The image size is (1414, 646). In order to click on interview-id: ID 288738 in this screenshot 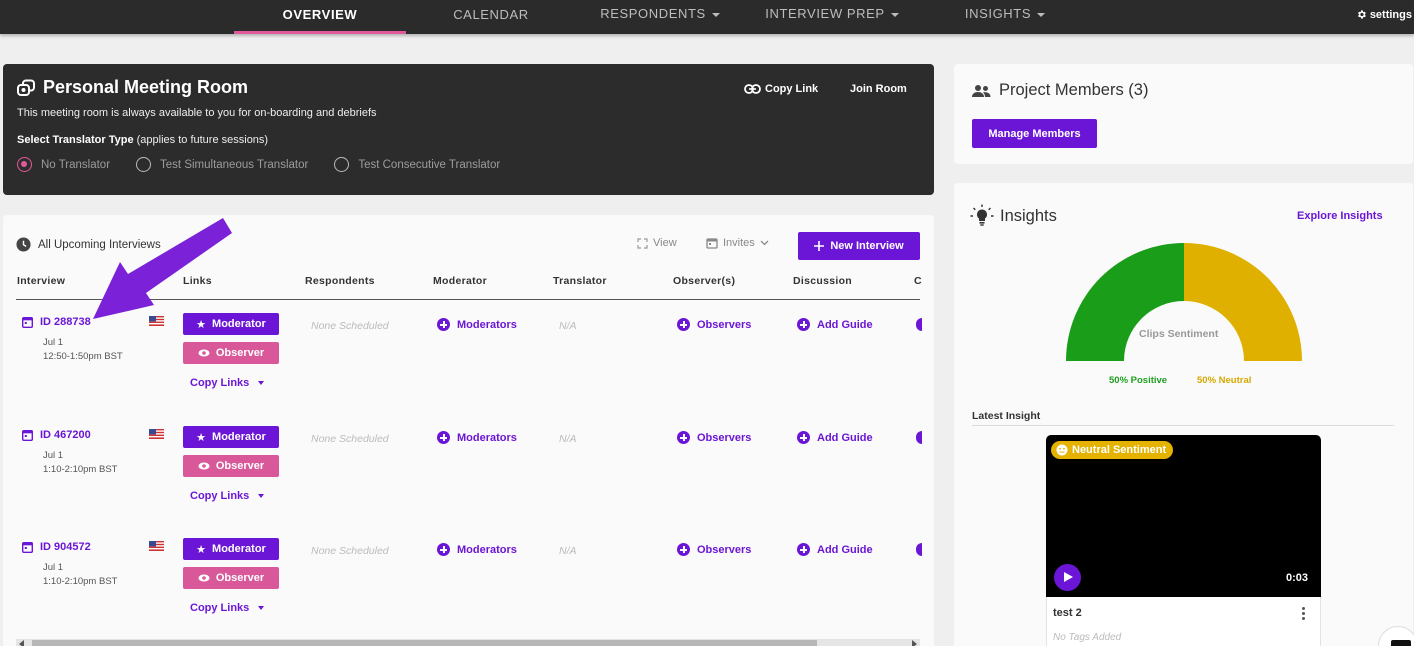, I will do `click(65, 322)`.